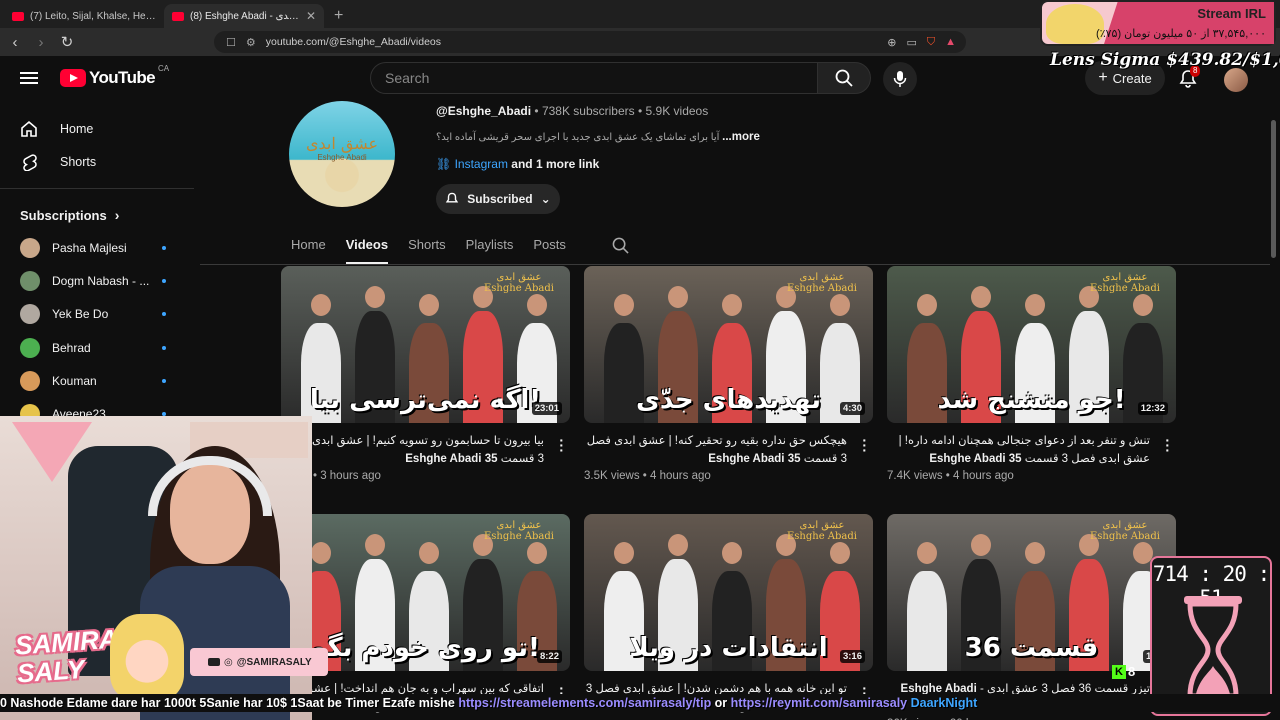 This screenshot has width=1280, height=720. Describe the element at coordinates (549, 247) in the screenshot. I see `tab-posts: Posts` at that location.